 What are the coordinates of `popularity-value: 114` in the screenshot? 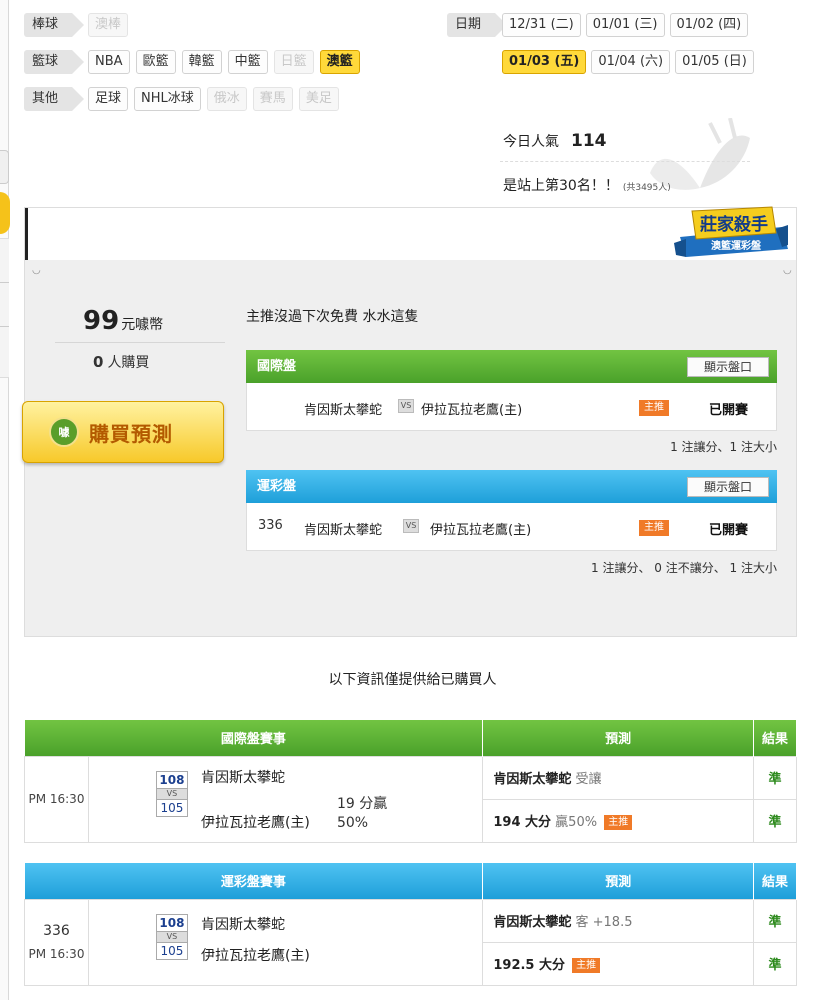 It's located at (589, 141).